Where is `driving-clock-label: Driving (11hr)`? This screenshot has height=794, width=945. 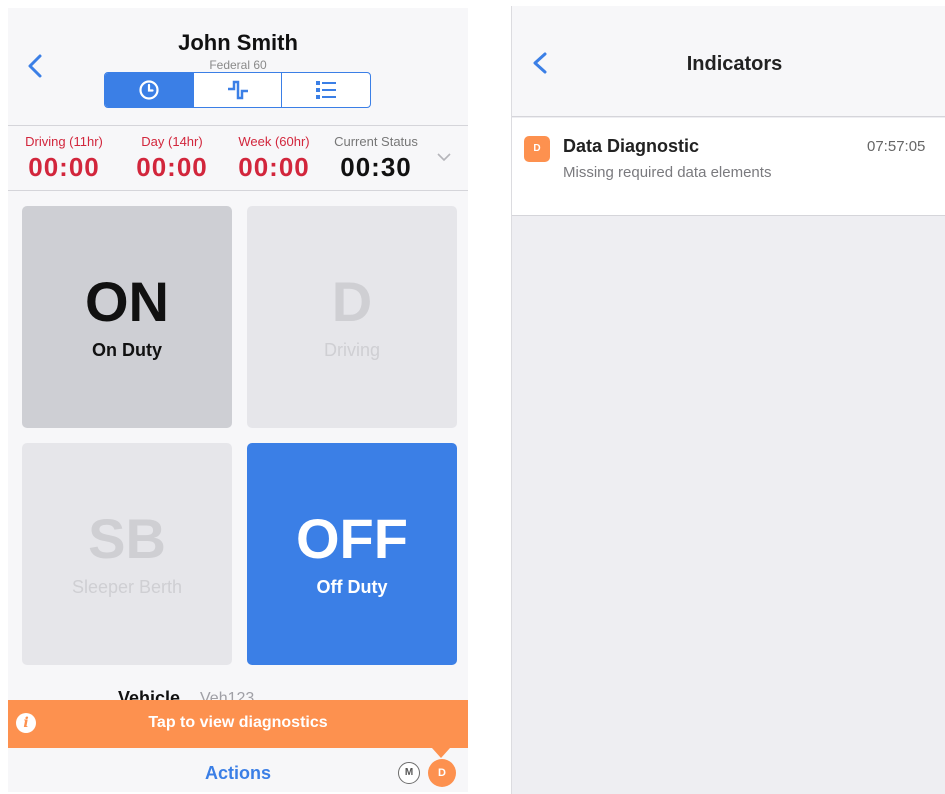 driving-clock-label: Driving (11hr) is located at coordinates (64, 141).